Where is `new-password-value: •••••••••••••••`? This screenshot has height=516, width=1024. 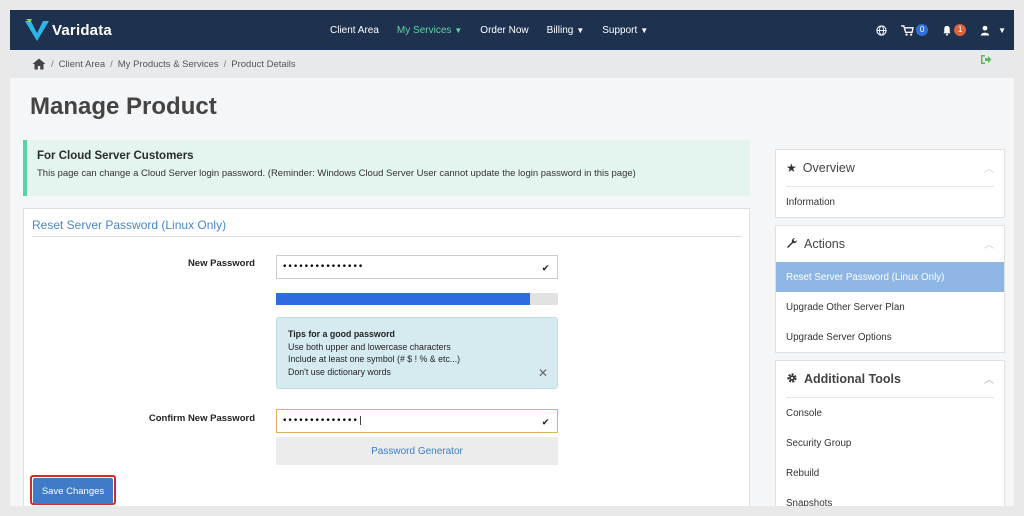 new-password-value: ••••••••••••••• is located at coordinates (323, 267).